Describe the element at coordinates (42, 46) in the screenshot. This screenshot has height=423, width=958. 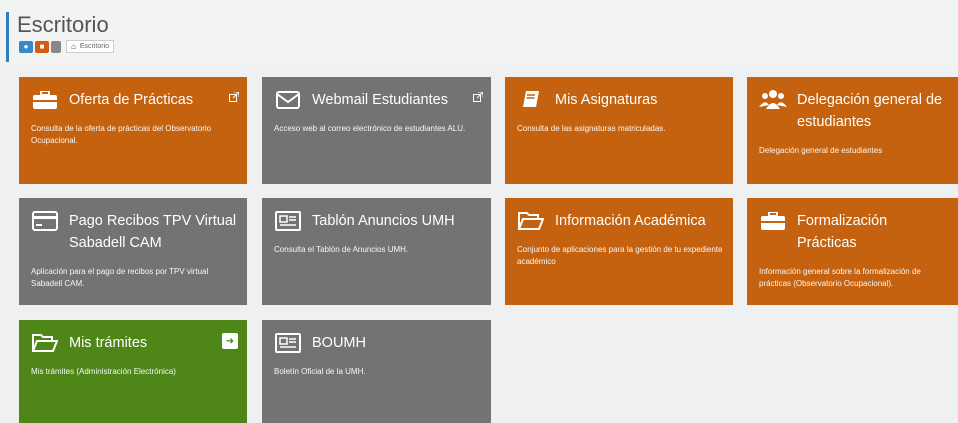
I see `book-icon: ■` at that location.